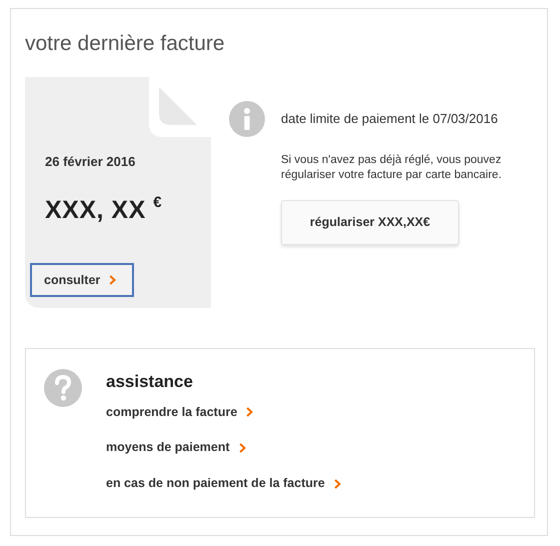 Image resolution: width=560 pixels, height=546 pixels. Describe the element at coordinates (82, 280) in the screenshot. I see `consult-button: consulter` at that location.